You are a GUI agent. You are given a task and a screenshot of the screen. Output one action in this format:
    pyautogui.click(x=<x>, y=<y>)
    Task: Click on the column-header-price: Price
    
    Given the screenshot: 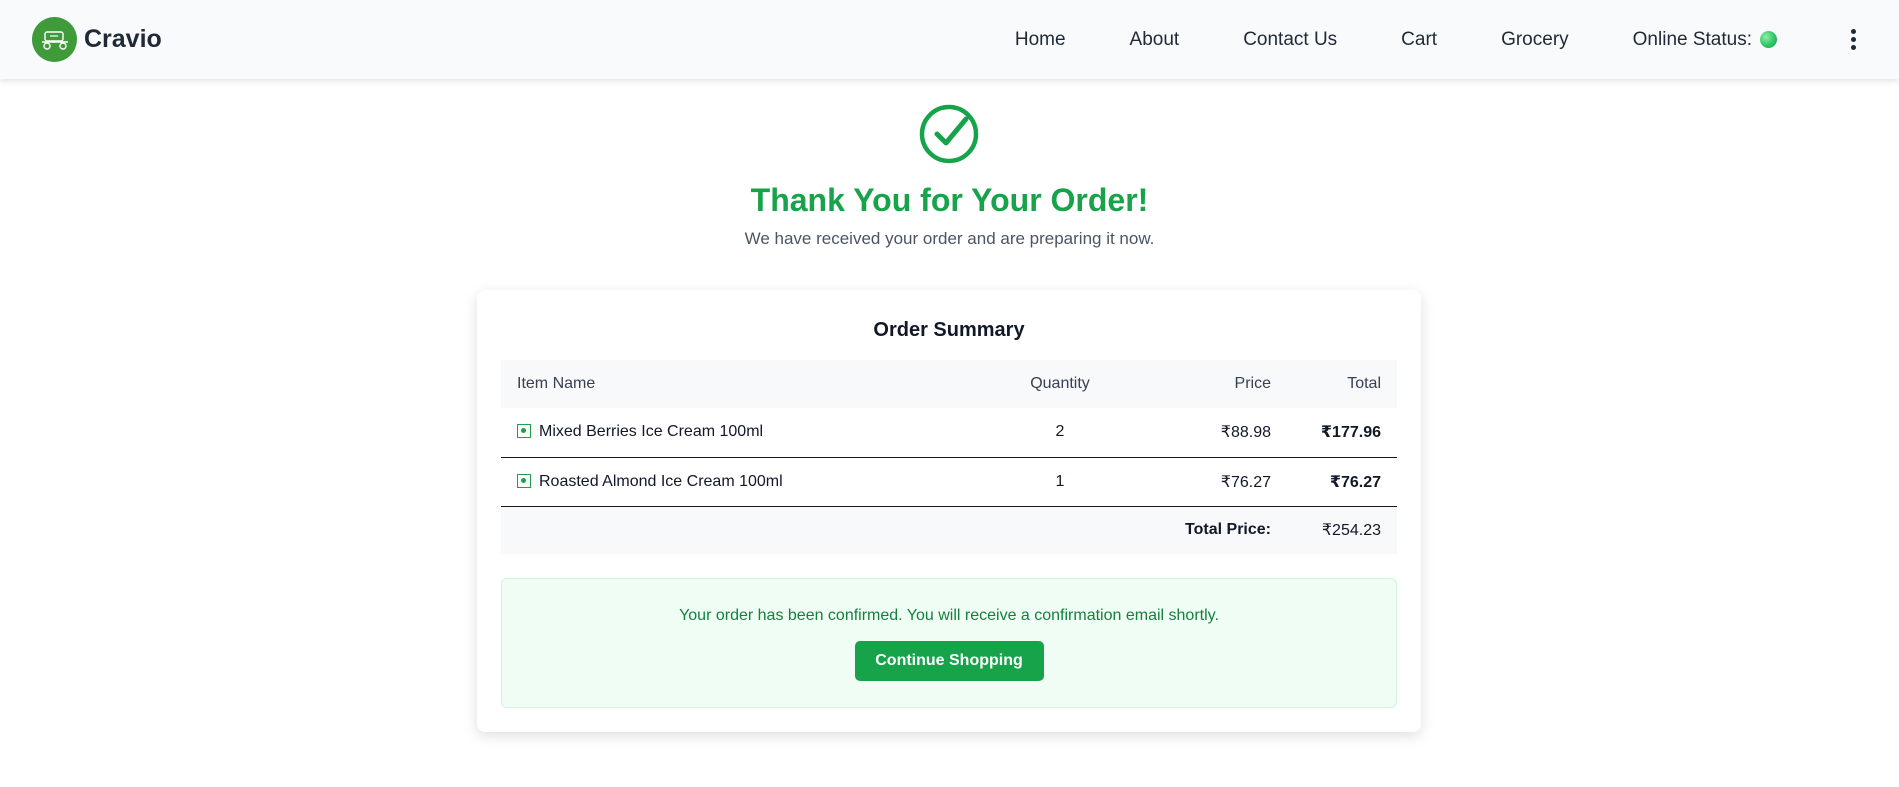 What is the action you would take?
    pyautogui.click(x=1200, y=384)
    